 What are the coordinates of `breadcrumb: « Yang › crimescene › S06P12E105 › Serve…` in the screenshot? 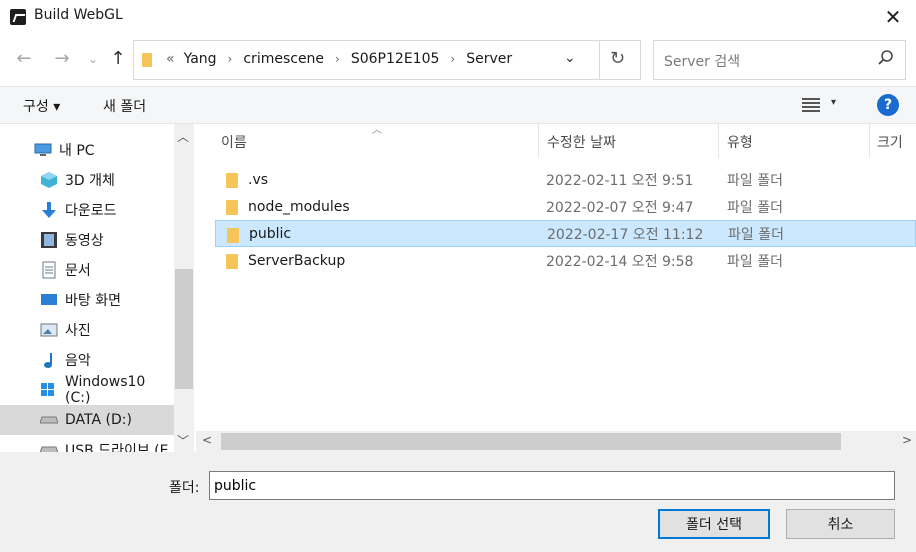 It's located at (339, 59).